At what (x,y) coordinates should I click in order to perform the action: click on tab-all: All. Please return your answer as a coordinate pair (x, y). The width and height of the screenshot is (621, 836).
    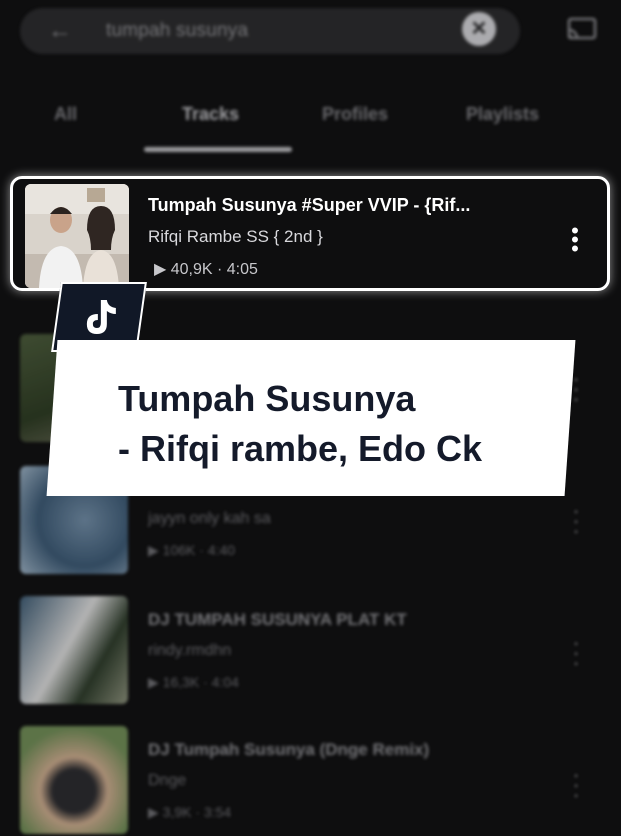
    Looking at the image, I should click on (65, 114).